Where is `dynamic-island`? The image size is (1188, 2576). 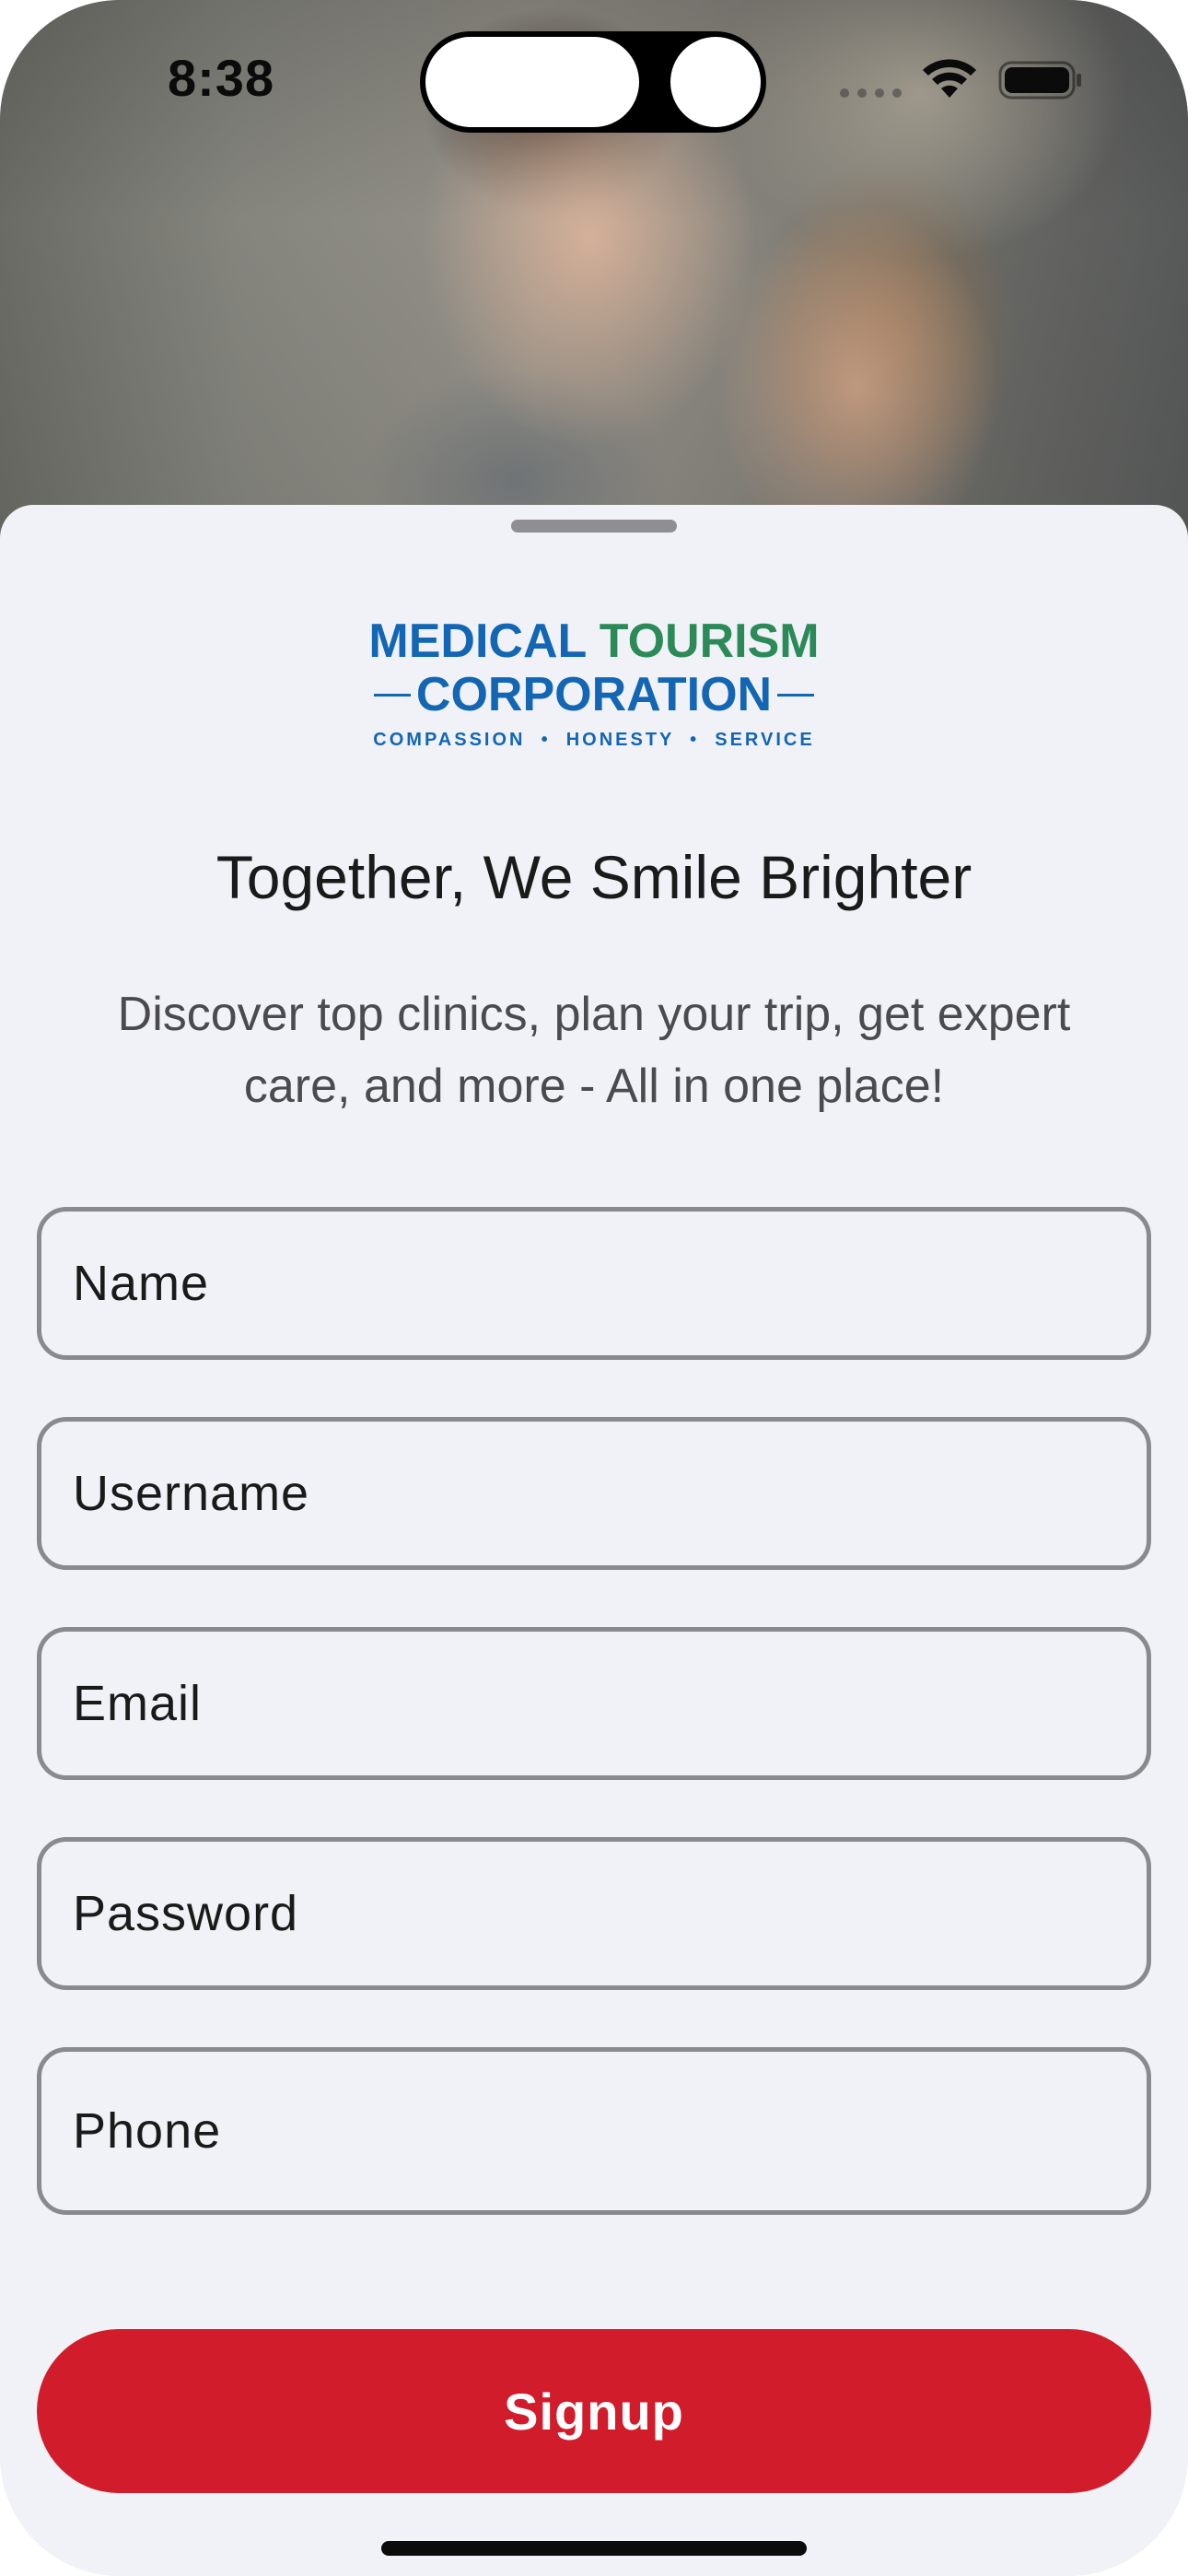 dynamic-island is located at coordinates (593, 82).